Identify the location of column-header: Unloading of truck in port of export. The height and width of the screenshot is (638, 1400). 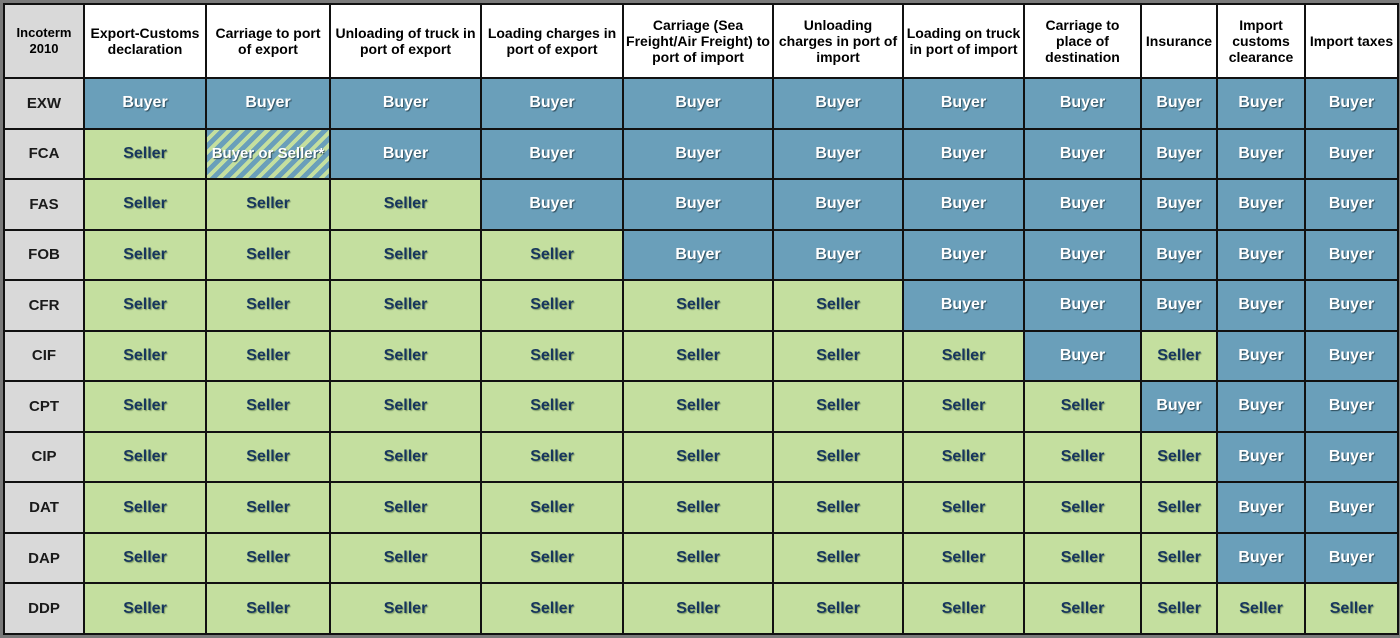
(405, 41).